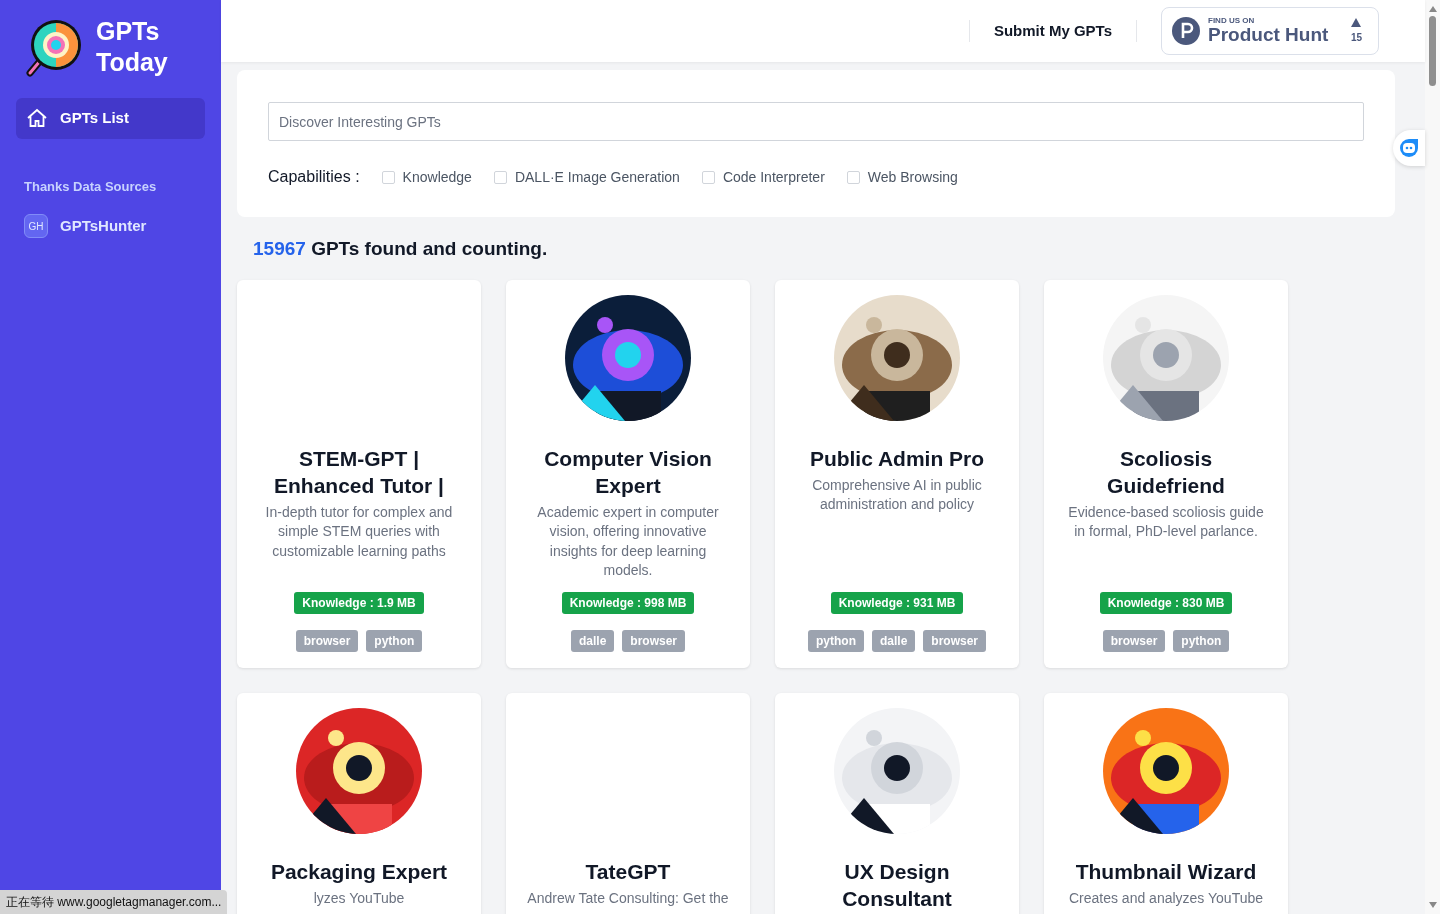 The image size is (1440, 914). I want to click on capabilities-label: Capabilities :, so click(314, 177).